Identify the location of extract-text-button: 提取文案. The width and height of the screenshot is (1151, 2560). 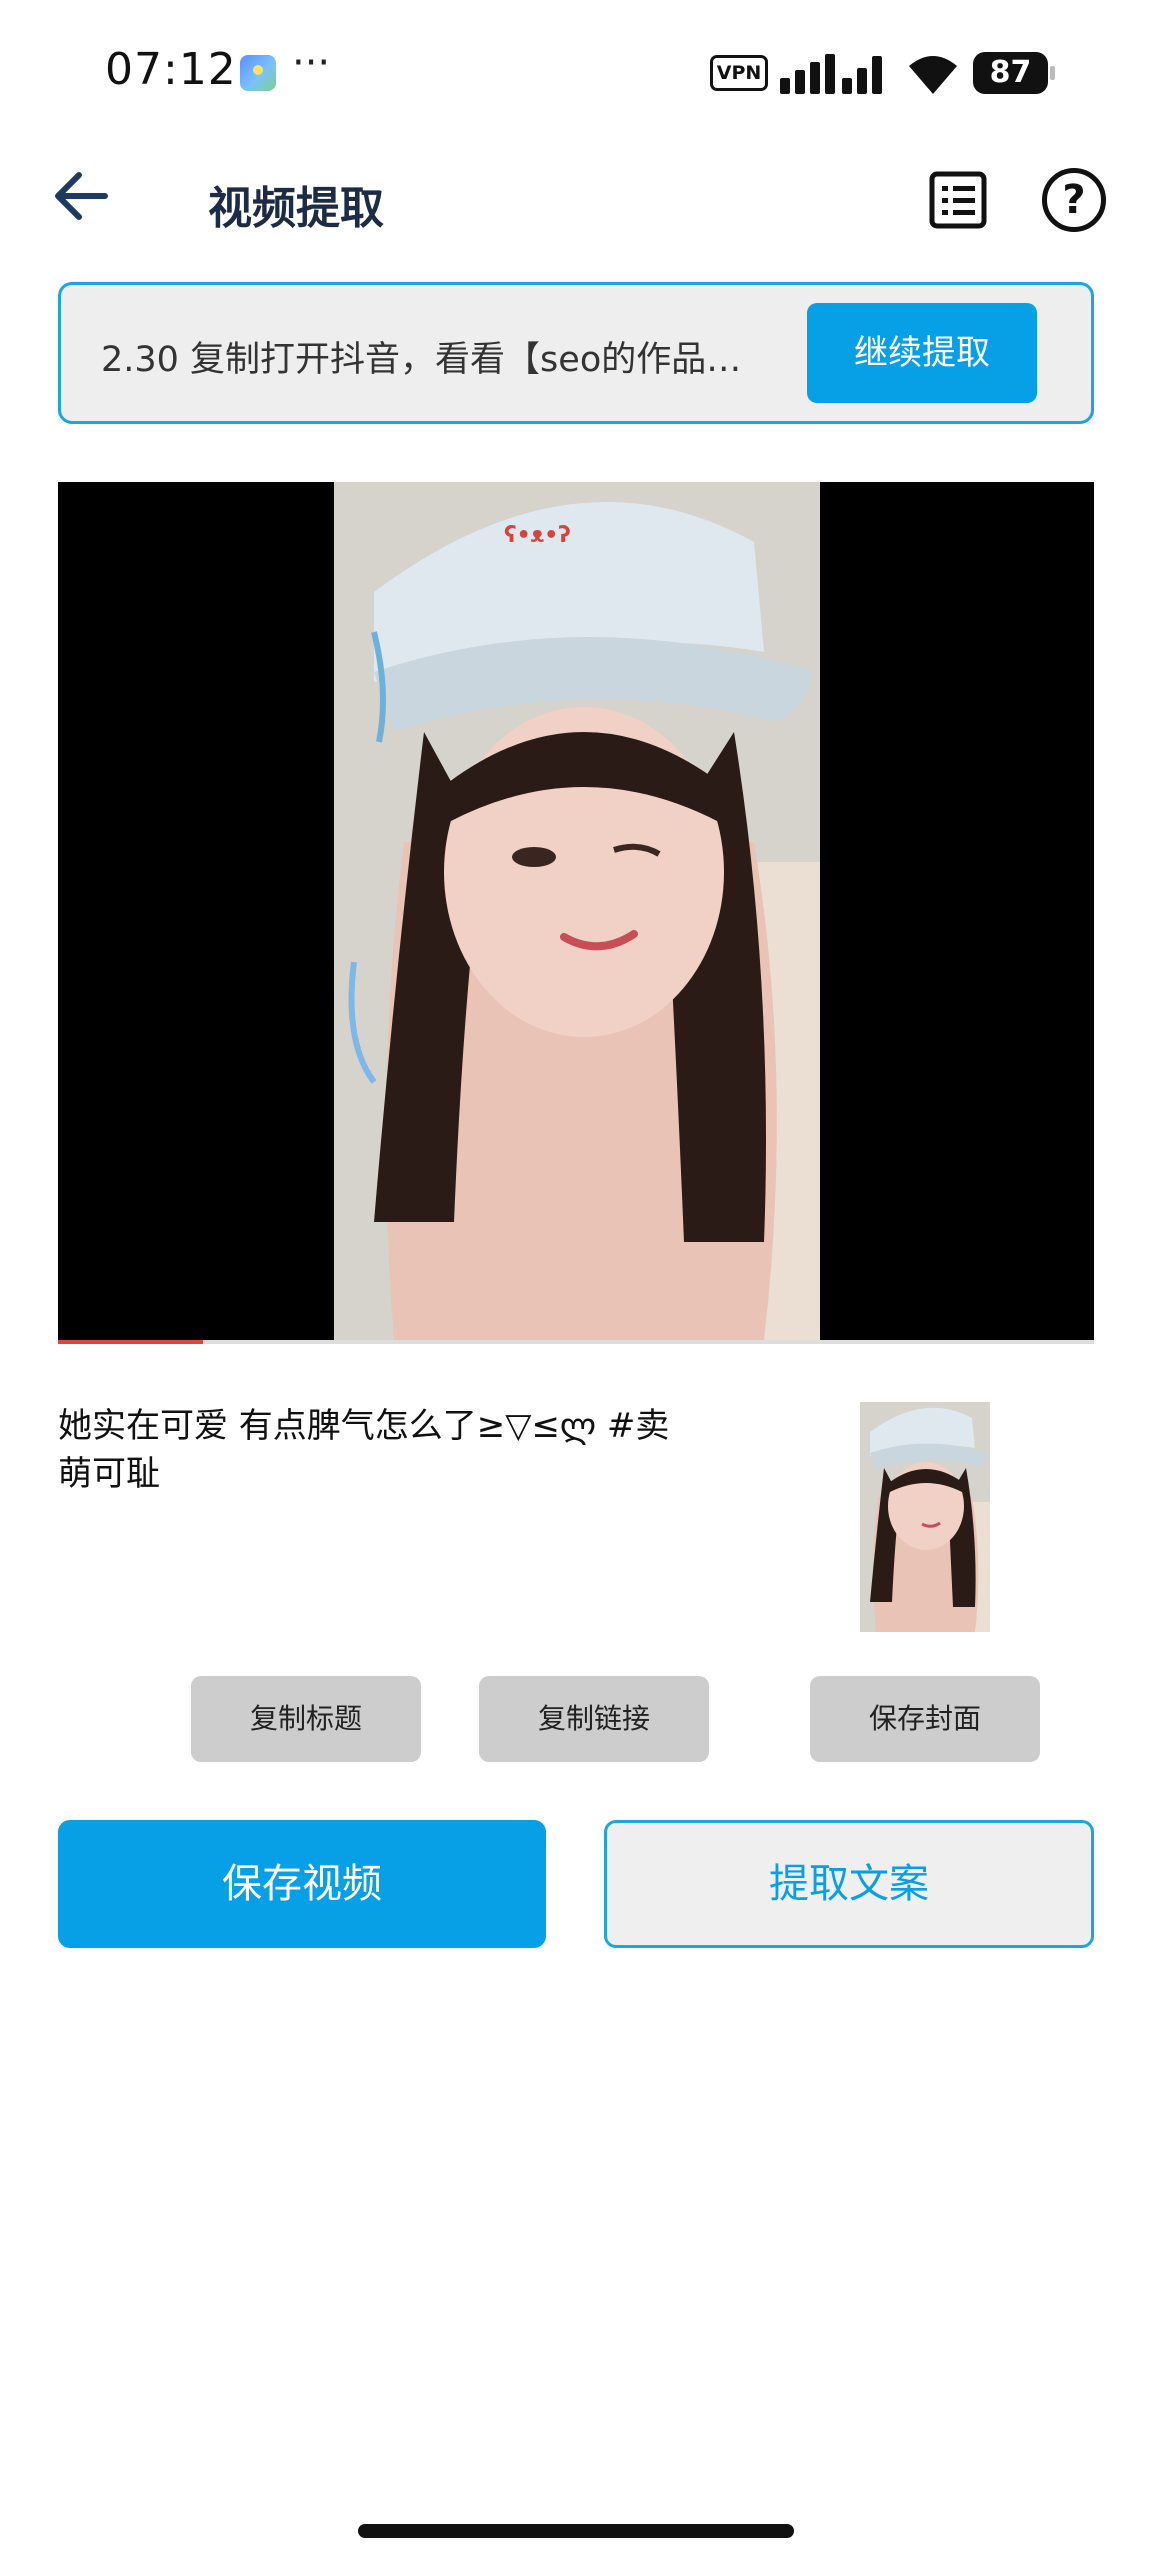
(849, 1884).